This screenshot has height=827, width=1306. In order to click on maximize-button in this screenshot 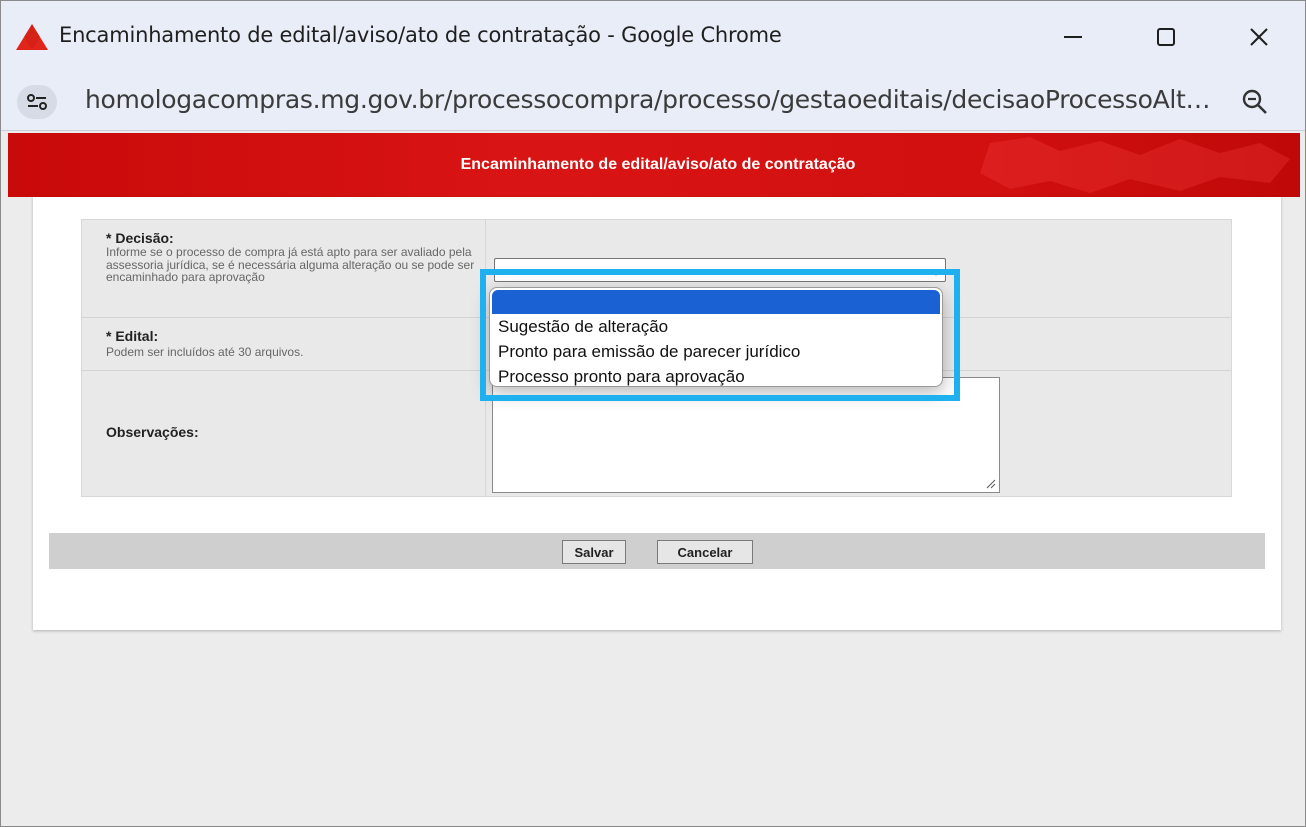, I will do `click(1166, 37)`.